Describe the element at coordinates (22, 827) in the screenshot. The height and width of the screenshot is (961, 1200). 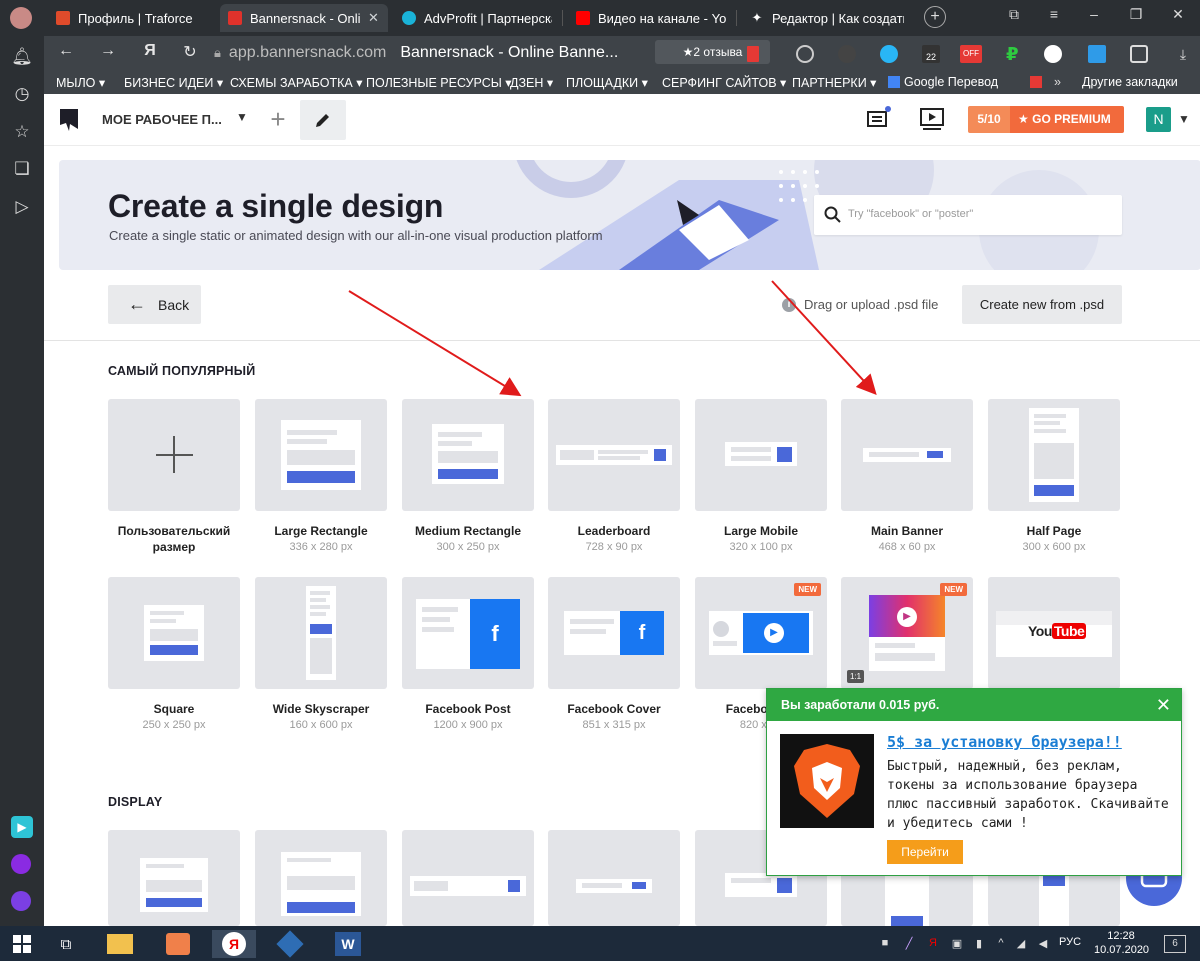
I see `zen-app-icon: ▶` at that location.